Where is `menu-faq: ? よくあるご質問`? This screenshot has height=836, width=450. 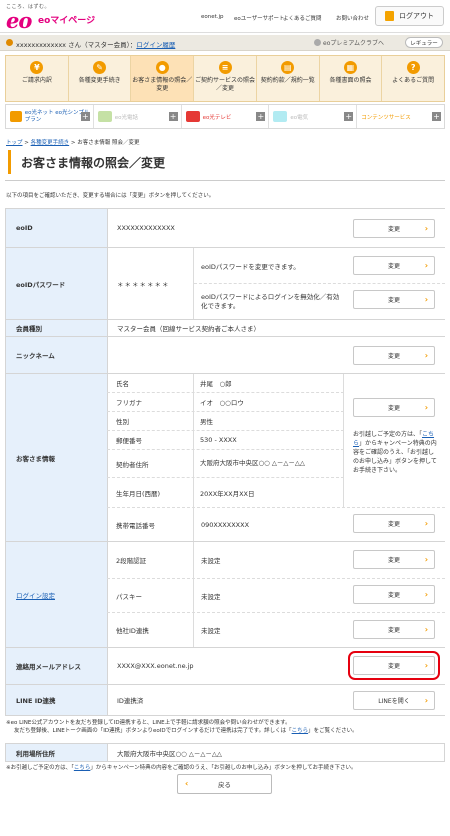 menu-faq: ? よくあるご質問 is located at coordinates (413, 78).